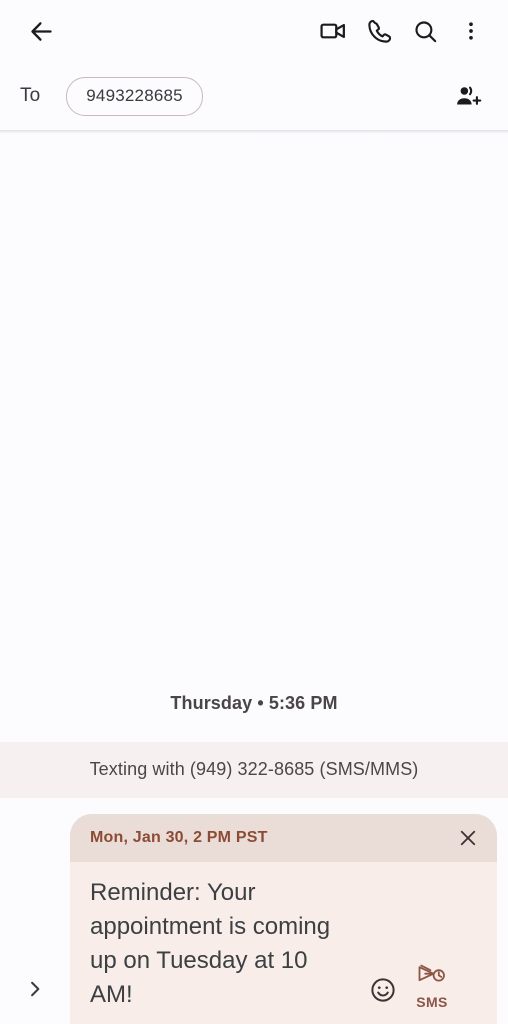 Image resolution: width=508 pixels, height=1024 pixels. Describe the element at coordinates (425, 31) in the screenshot. I see `search-icon` at that location.